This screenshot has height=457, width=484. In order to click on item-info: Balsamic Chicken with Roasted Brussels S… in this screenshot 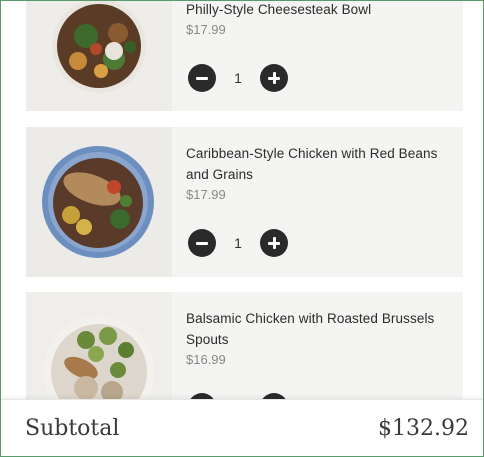, I will do `click(318, 337)`.